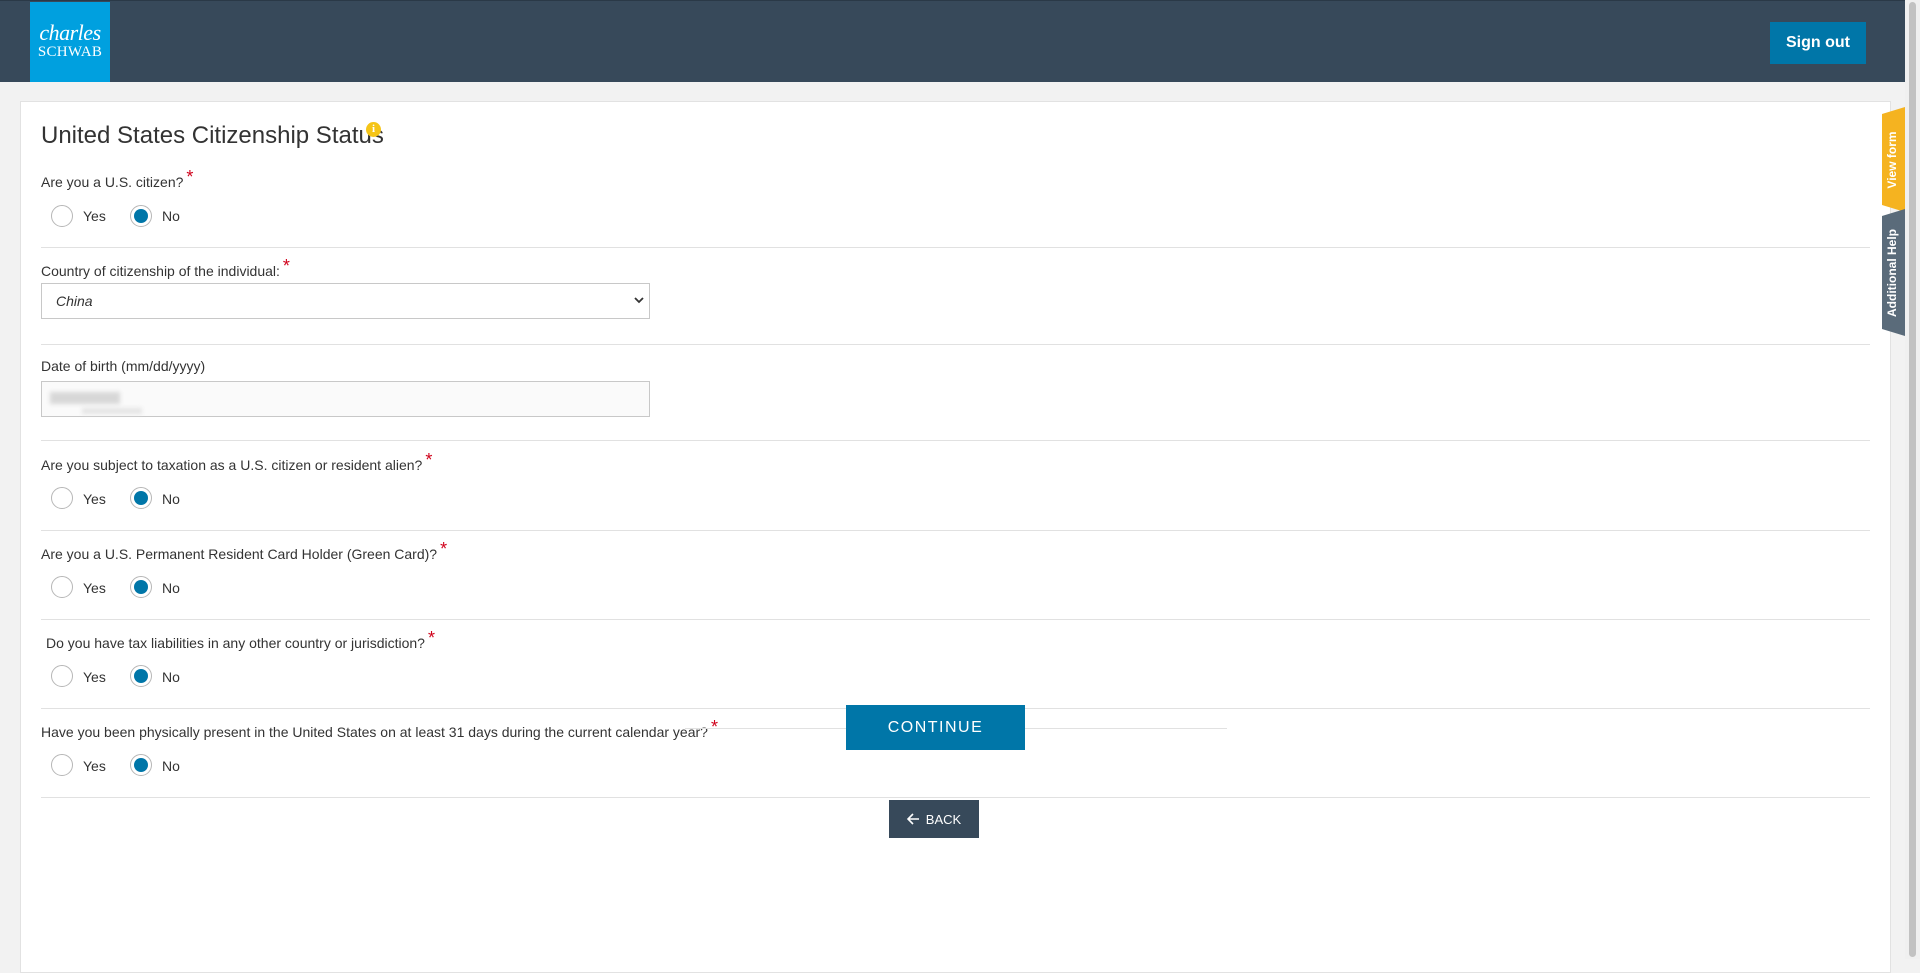  What do you see at coordinates (141, 498) in the screenshot?
I see `radio-taxation-no` at bounding box center [141, 498].